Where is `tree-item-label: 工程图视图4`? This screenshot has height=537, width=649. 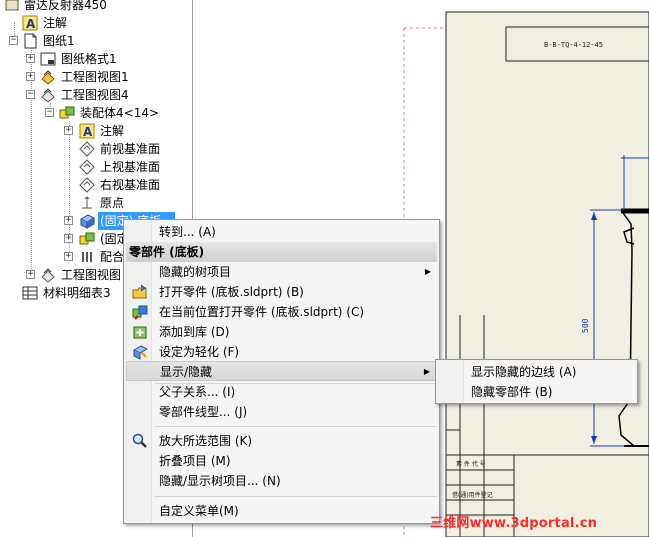 tree-item-label: 工程图视图4 is located at coordinates (95, 95).